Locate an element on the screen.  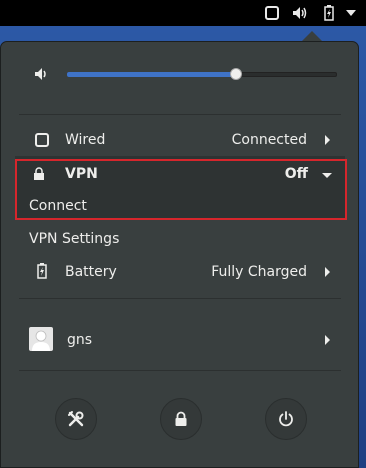
lock-button is located at coordinates (181, 419).